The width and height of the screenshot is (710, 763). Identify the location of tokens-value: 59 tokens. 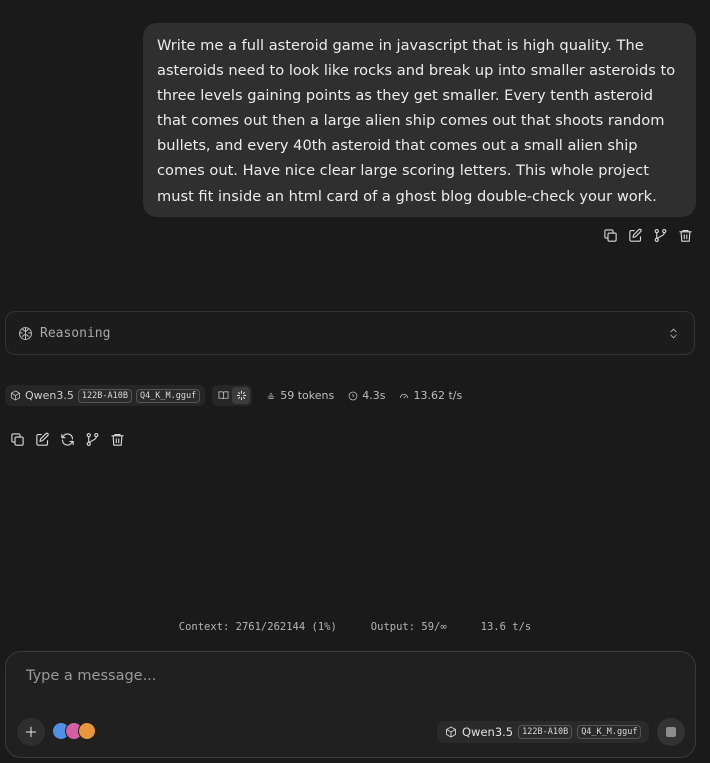
(307, 395).